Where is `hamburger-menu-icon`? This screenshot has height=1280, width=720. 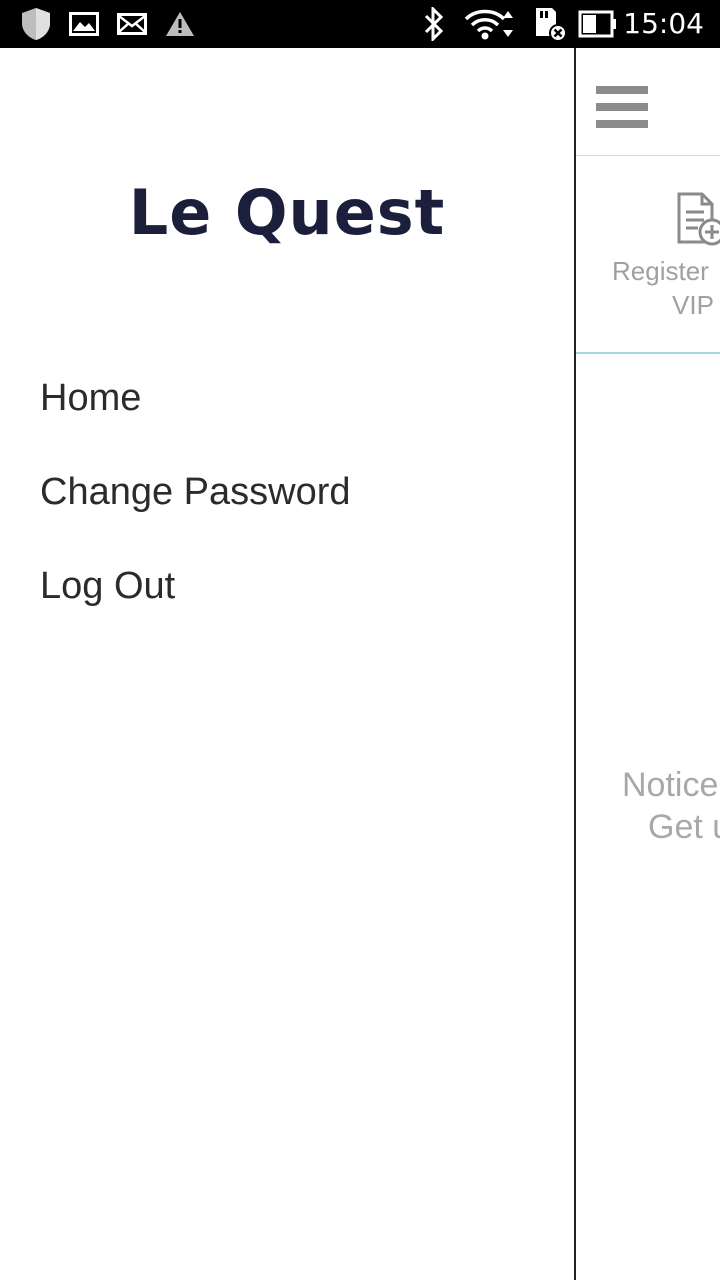 hamburger-menu-icon is located at coordinates (622, 109).